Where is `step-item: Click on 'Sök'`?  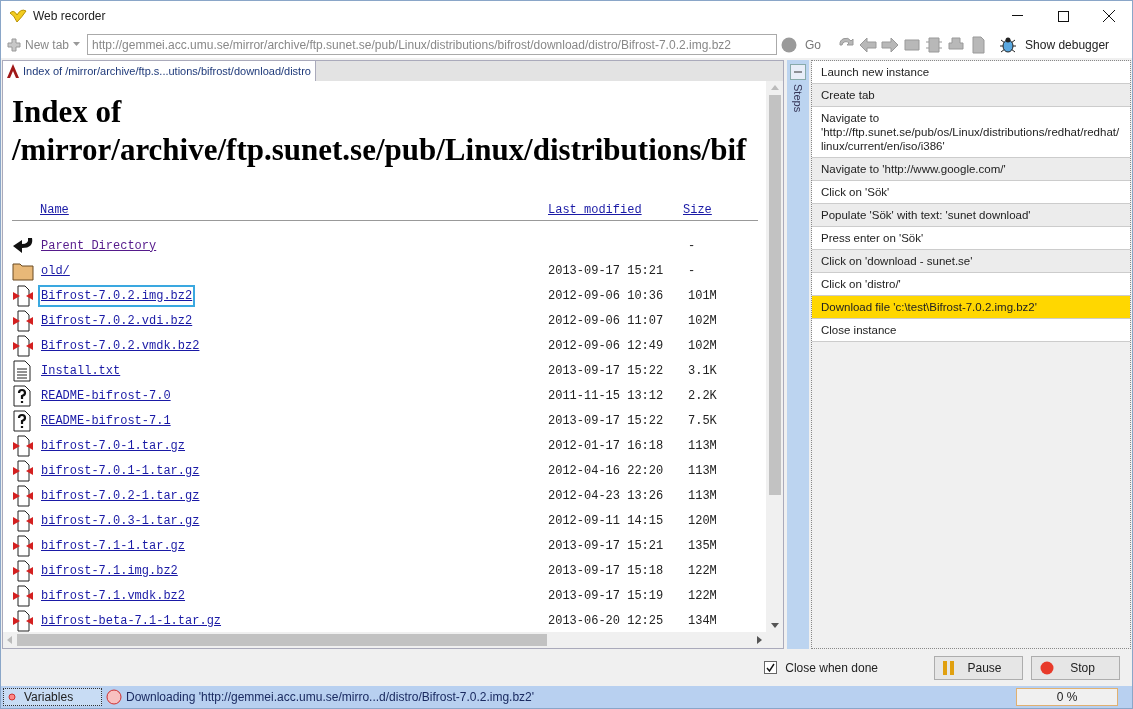
step-item: Click on 'Sök' is located at coordinates (971, 192).